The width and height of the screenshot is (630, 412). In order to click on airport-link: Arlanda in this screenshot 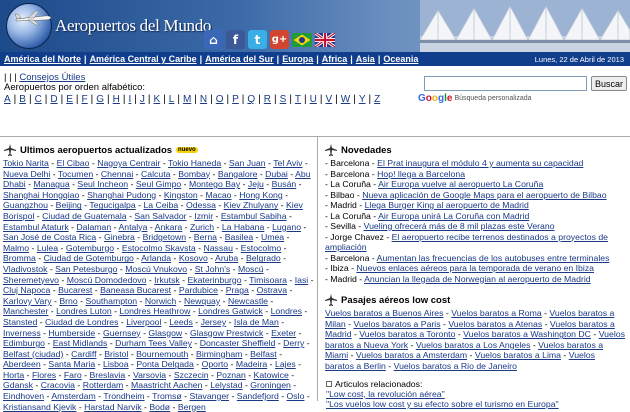, I will do `click(156, 258)`.